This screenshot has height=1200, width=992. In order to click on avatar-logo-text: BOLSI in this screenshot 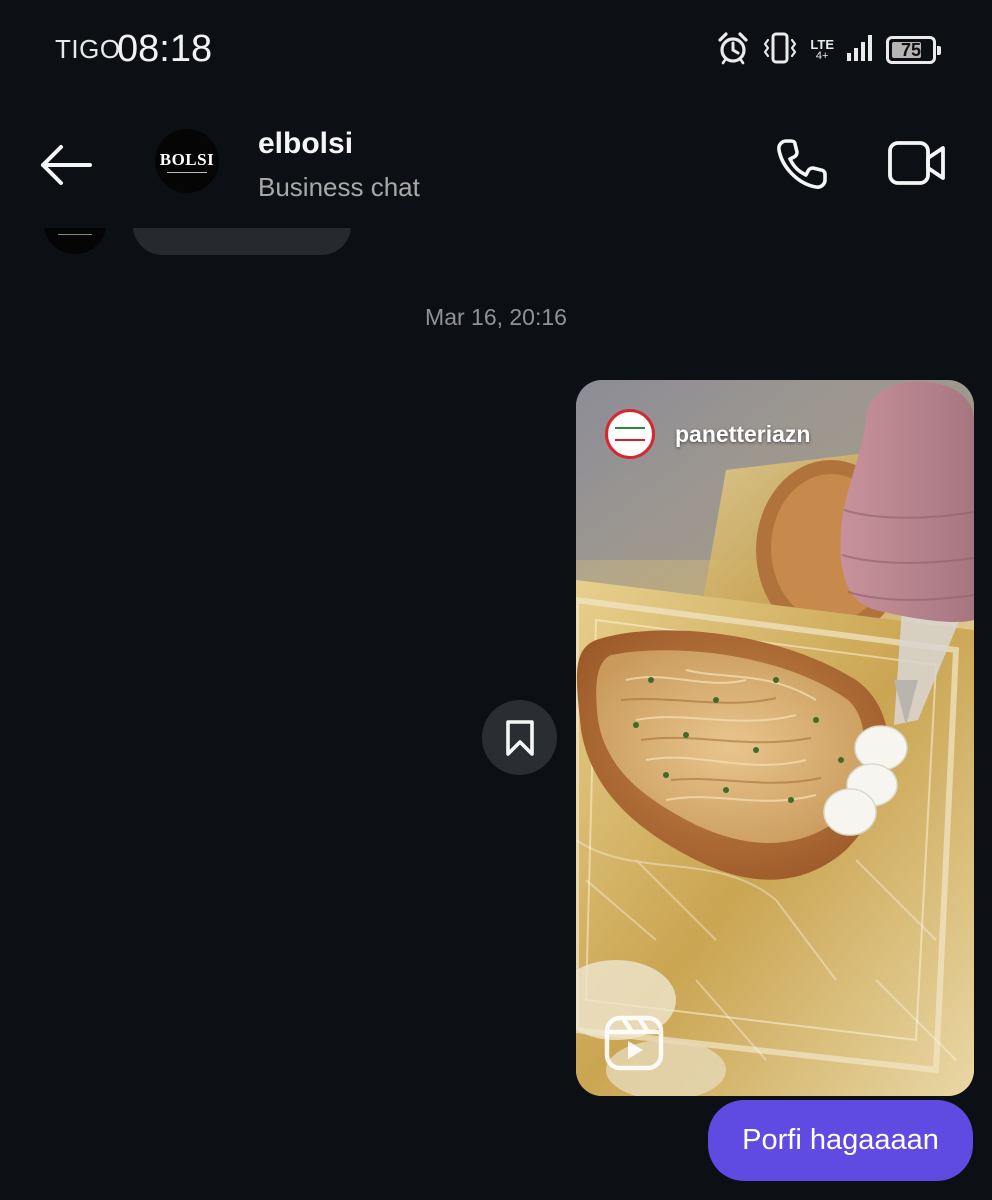, I will do `click(187, 159)`.